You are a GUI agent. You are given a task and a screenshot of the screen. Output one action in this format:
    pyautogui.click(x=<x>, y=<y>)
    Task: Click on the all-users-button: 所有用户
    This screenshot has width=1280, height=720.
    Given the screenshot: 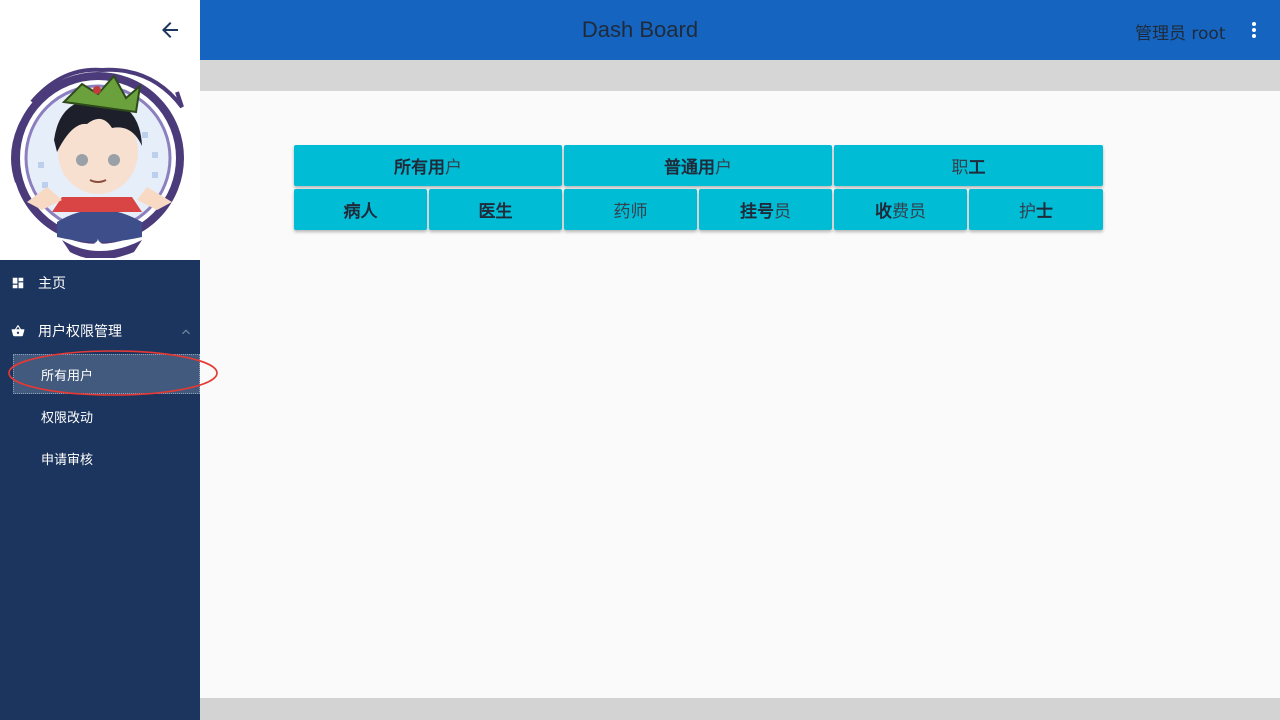 What is the action you would take?
    pyautogui.click(x=428, y=165)
    